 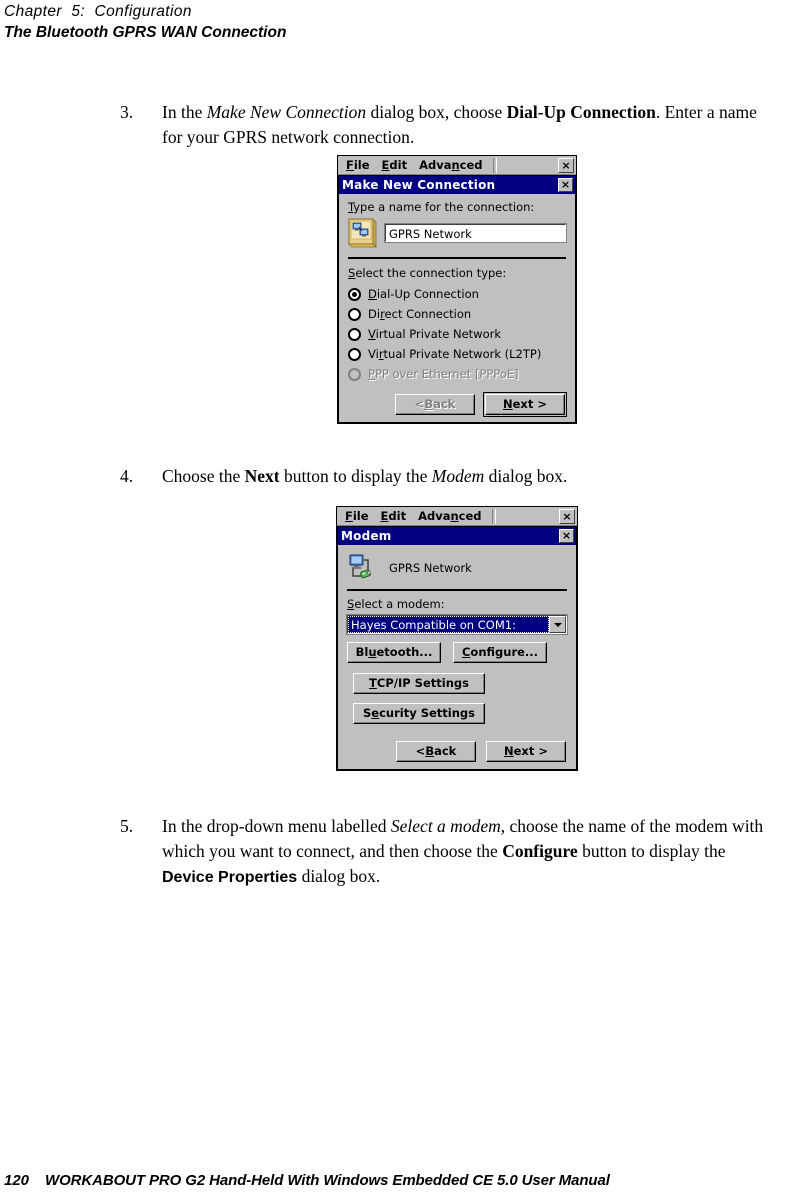 I want to click on radio-virtual-private-network-l2tp-label: Virtual Private Network (L2TP), so click(x=455, y=354).